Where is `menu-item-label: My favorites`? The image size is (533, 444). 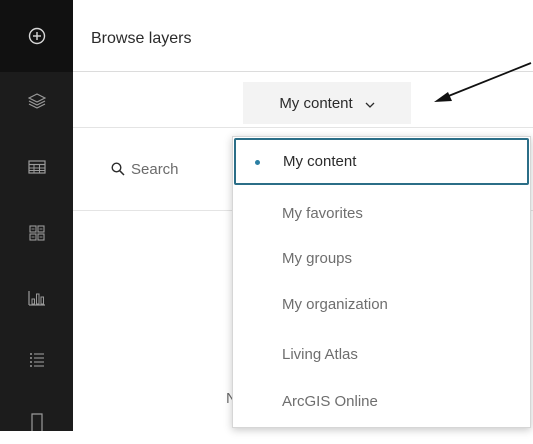
menu-item-label: My favorites is located at coordinates (322, 213).